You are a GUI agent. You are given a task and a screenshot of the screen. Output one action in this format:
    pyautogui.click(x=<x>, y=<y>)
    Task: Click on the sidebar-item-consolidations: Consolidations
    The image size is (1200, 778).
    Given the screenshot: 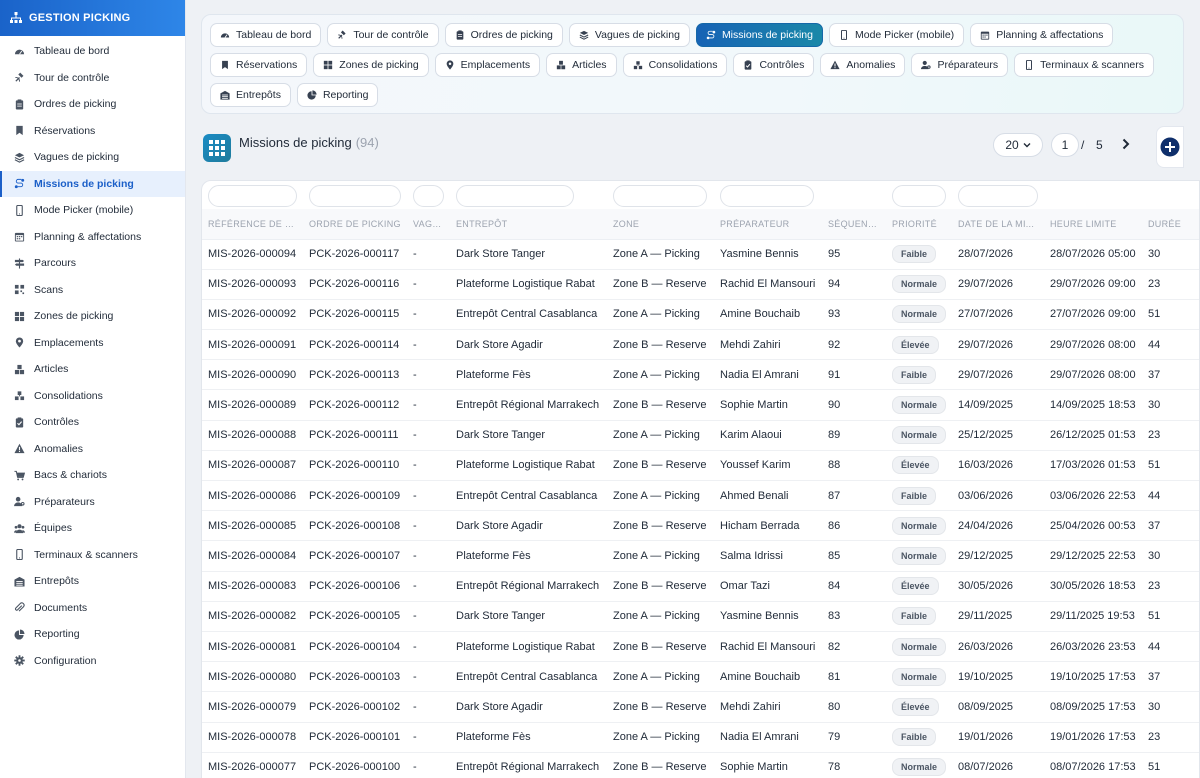 What is the action you would take?
    pyautogui.click(x=92, y=396)
    